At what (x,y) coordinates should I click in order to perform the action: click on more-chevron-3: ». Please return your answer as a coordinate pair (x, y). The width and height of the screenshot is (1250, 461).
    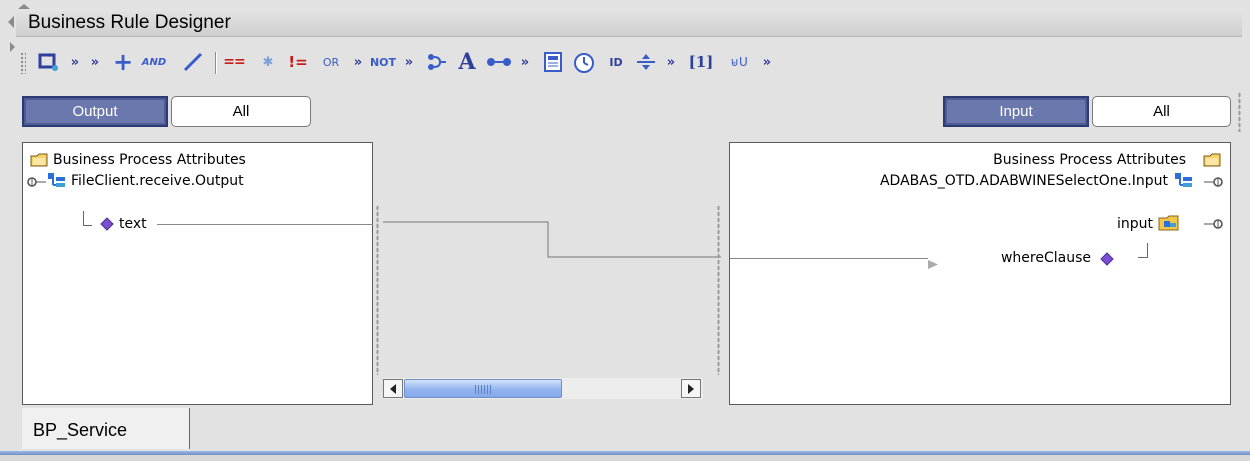
    Looking at the image, I should click on (358, 62).